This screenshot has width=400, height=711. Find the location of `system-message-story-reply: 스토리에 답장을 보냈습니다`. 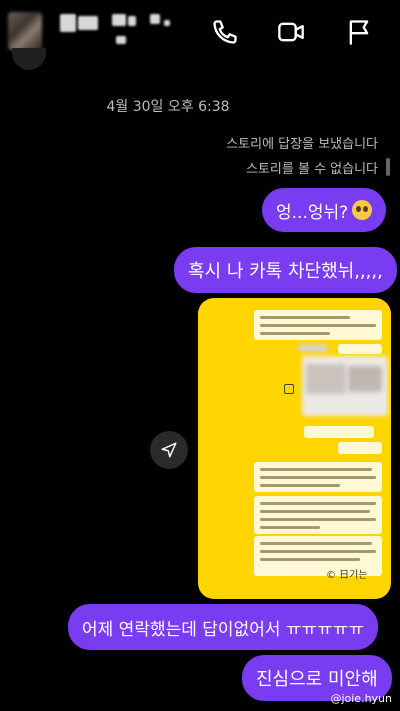

system-message-story-reply: 스토리에 답장을 보냈습니다 is located at coordinates (302, 144).